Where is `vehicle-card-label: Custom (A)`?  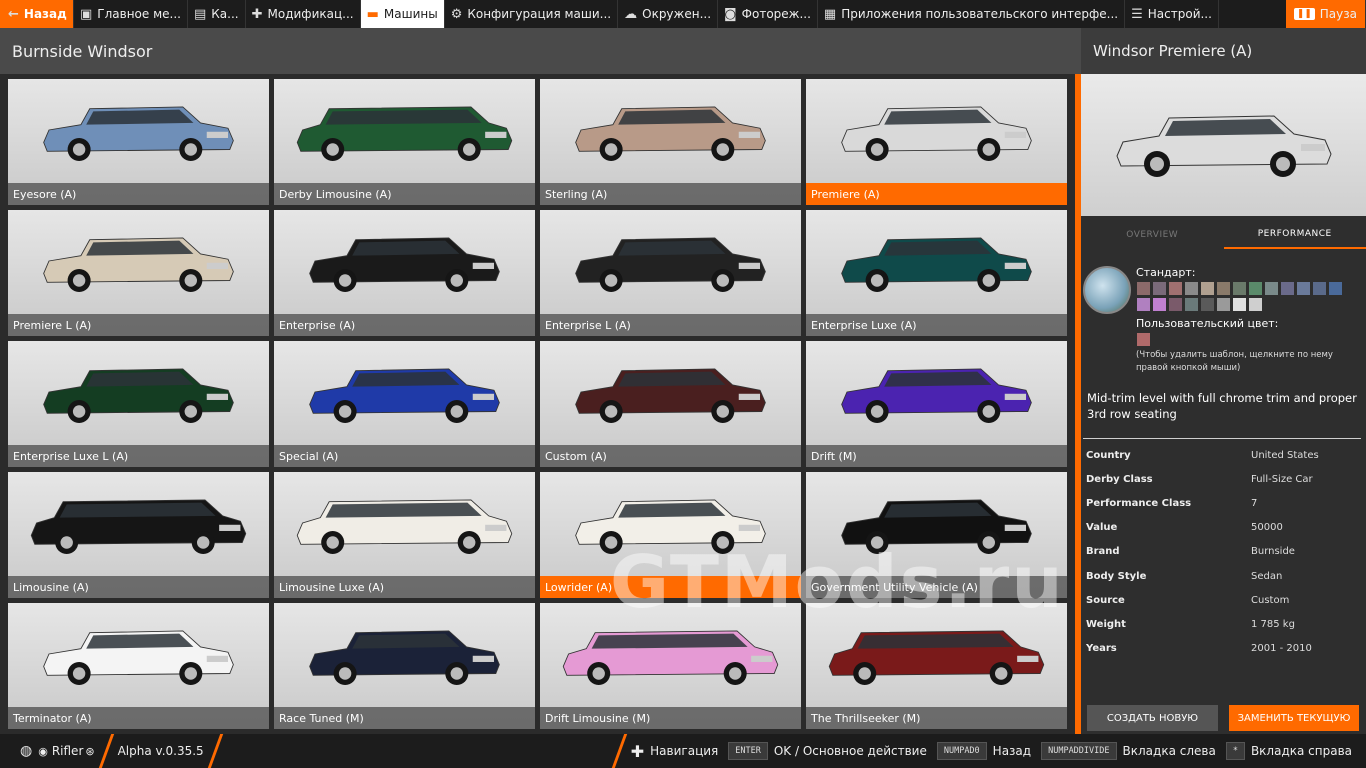 vehicle-card-label: Custom (A) is located at coordinates (670, 456).